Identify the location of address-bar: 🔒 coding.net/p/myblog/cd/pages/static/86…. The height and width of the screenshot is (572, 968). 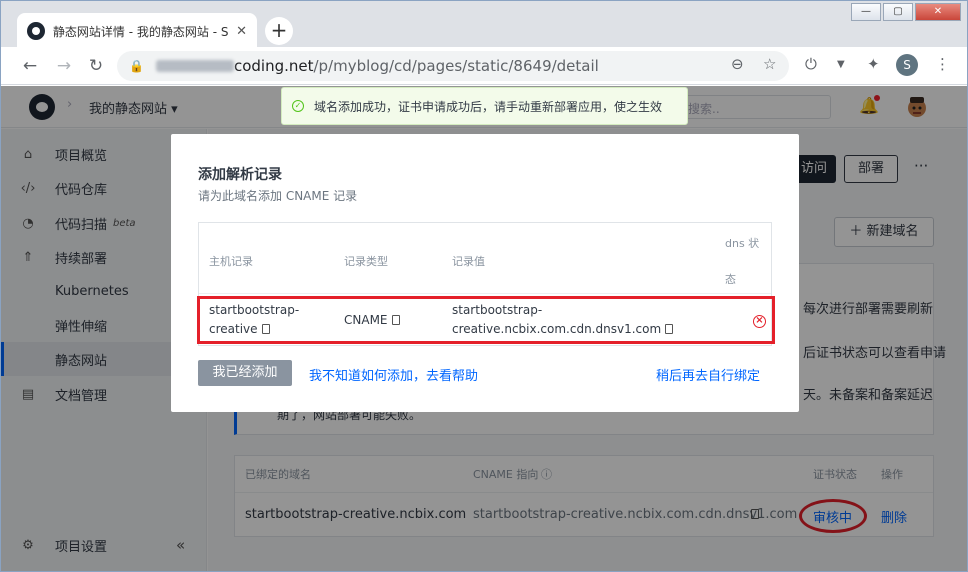
(453, 66).